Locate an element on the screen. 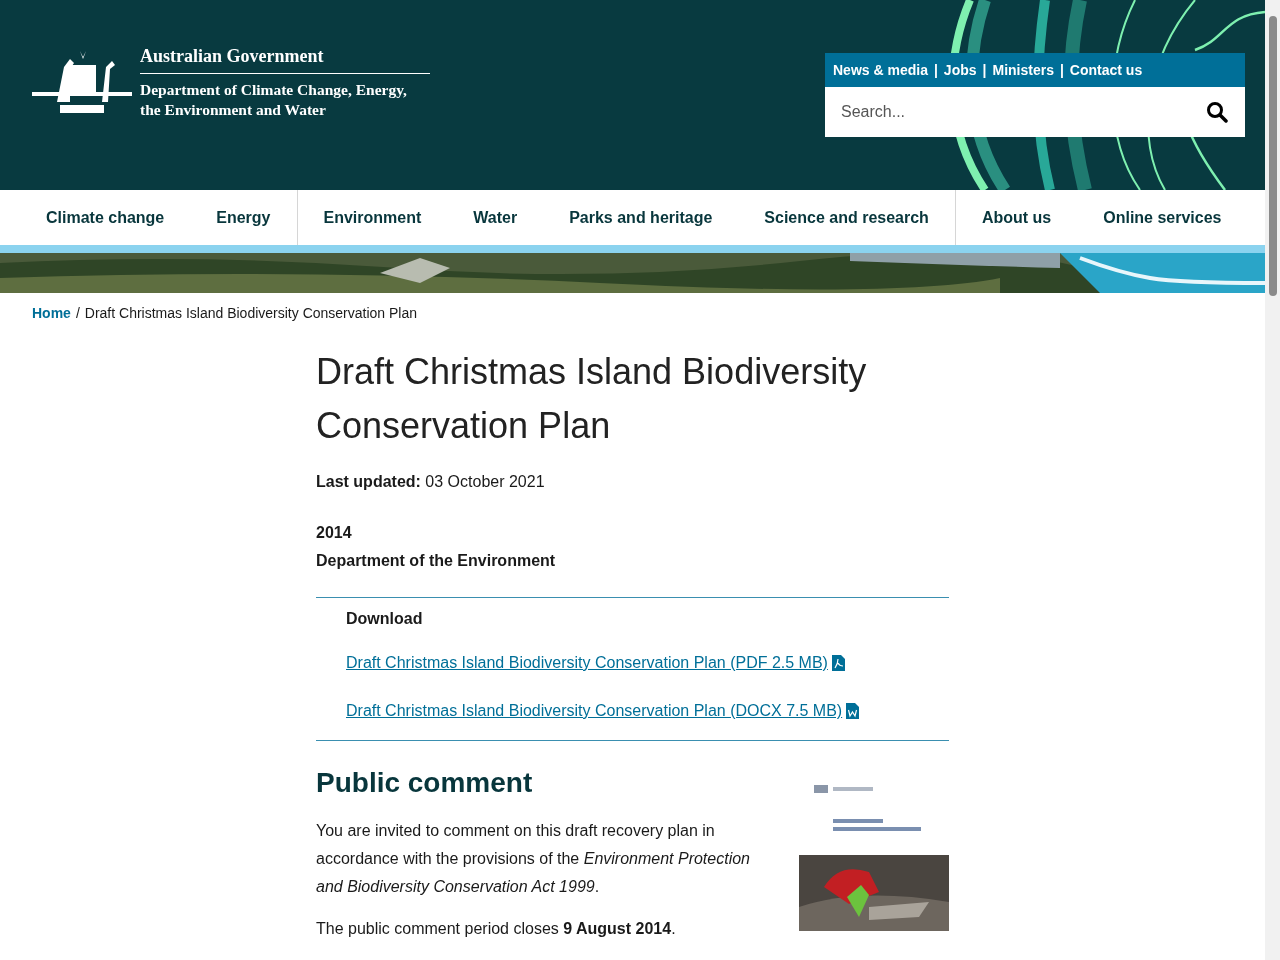  search-button is located at coordinates (1217, 112).